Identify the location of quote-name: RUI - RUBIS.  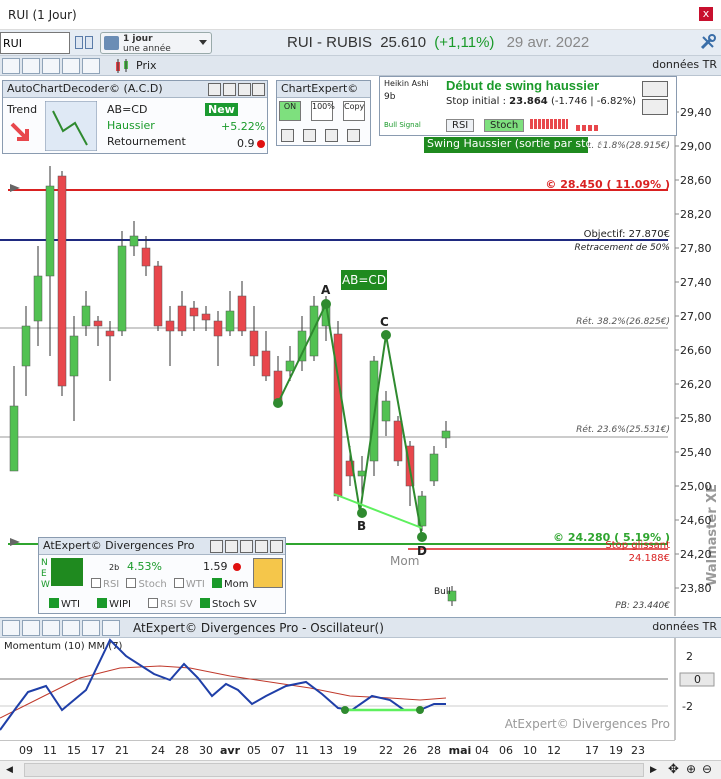
(330, 42).